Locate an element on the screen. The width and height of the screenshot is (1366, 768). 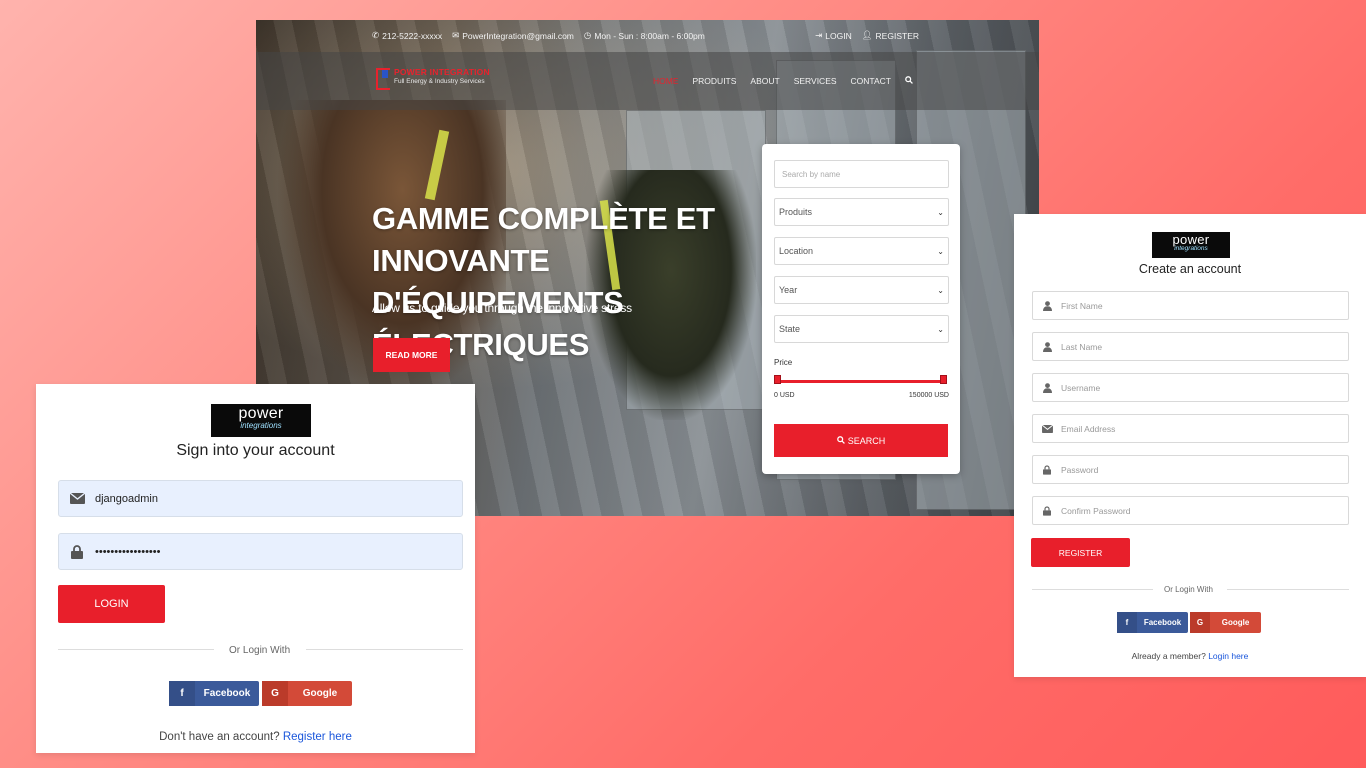
year-select: Year ⌄ is located at coordinates (861, 290).